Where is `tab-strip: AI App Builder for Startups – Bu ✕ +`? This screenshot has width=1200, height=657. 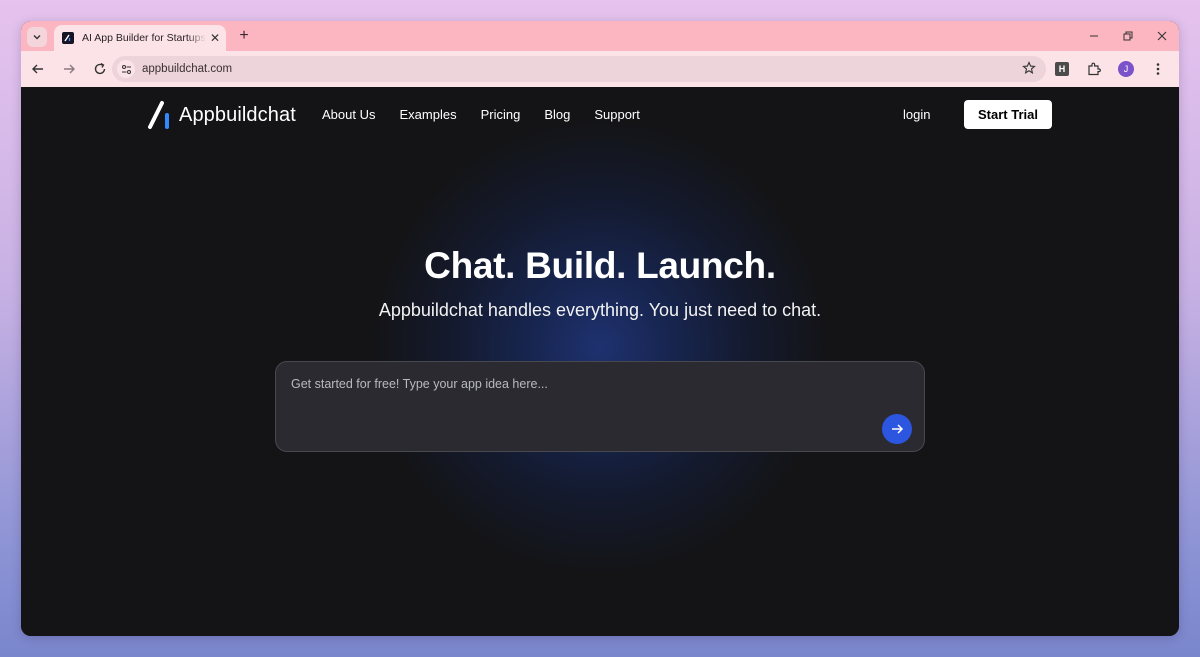
tab-strip: AI App Builder for Startups – Bu ✕ + is located at coordinates (600, 36).